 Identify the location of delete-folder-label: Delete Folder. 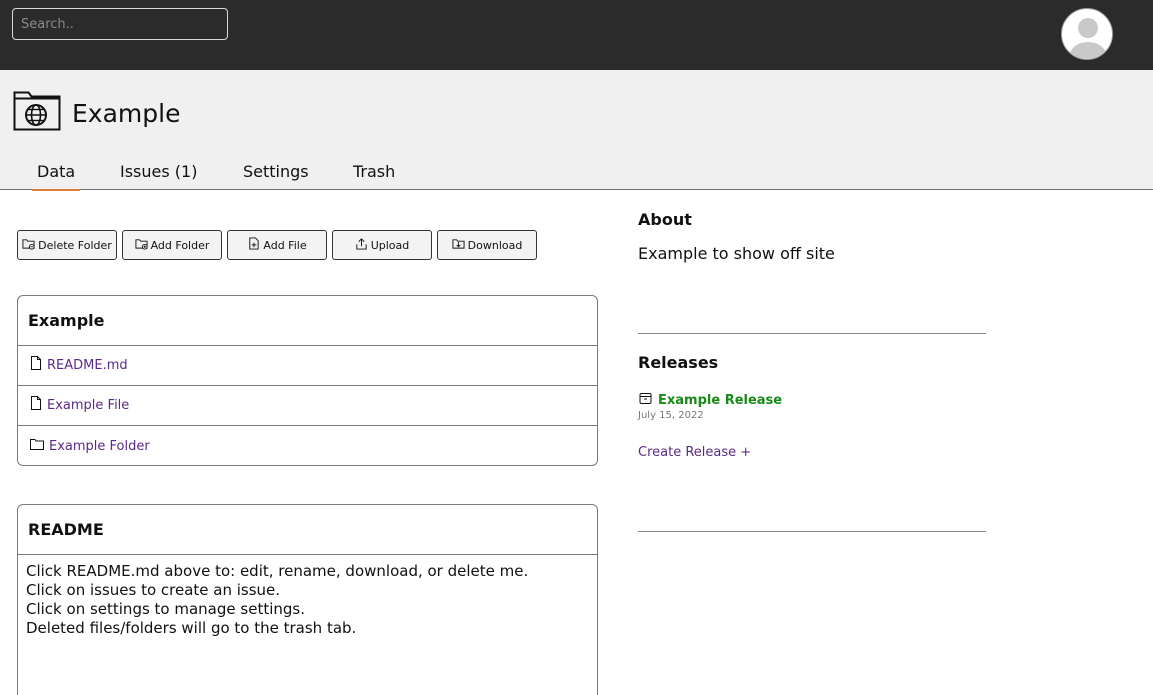
(75, 245).